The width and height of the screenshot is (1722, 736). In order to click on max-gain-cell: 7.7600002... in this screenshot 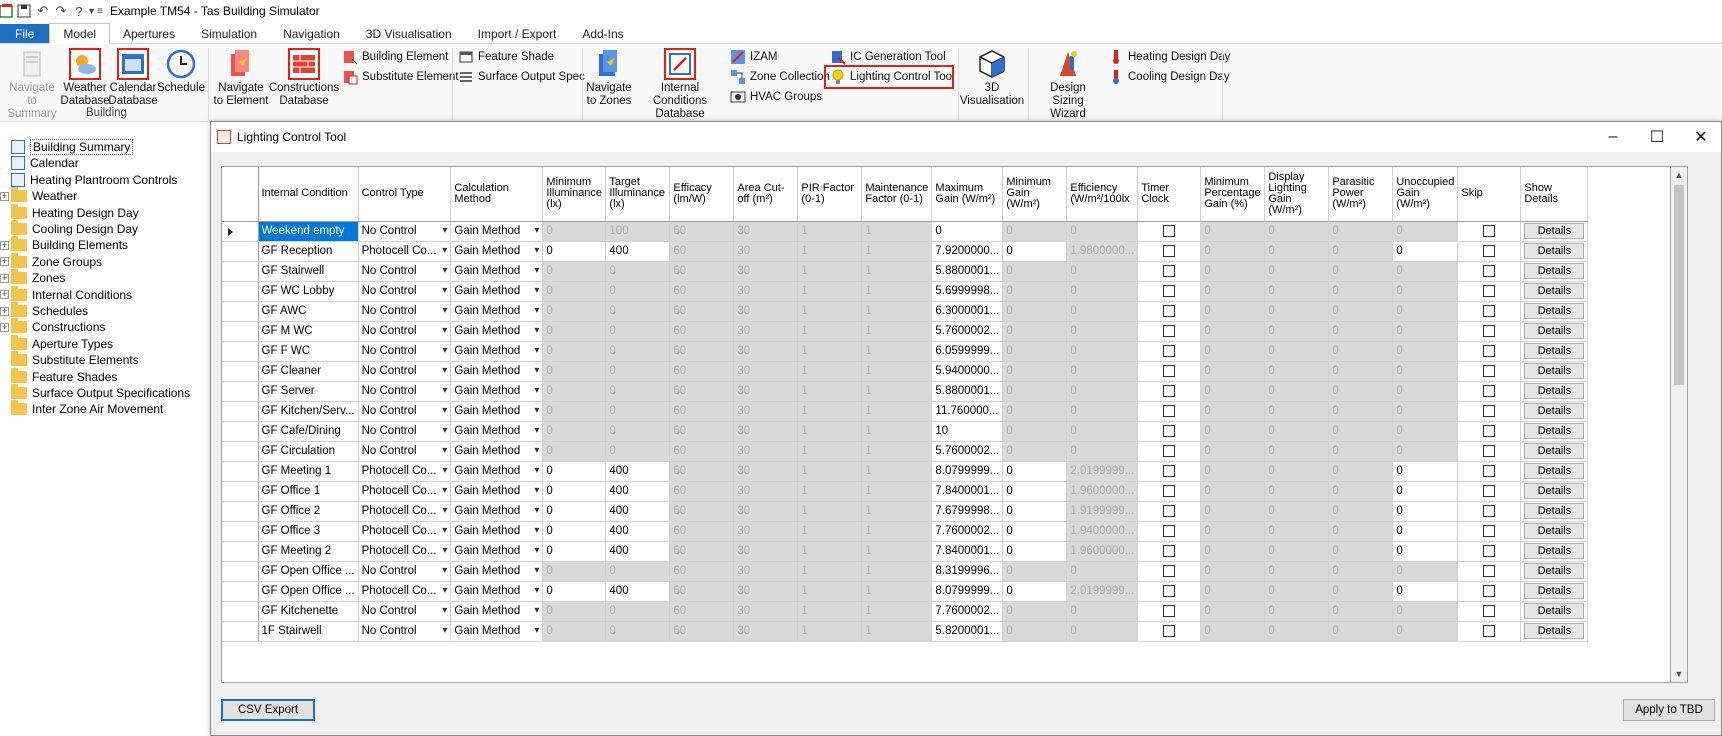, I will do `click(967, 611)`.